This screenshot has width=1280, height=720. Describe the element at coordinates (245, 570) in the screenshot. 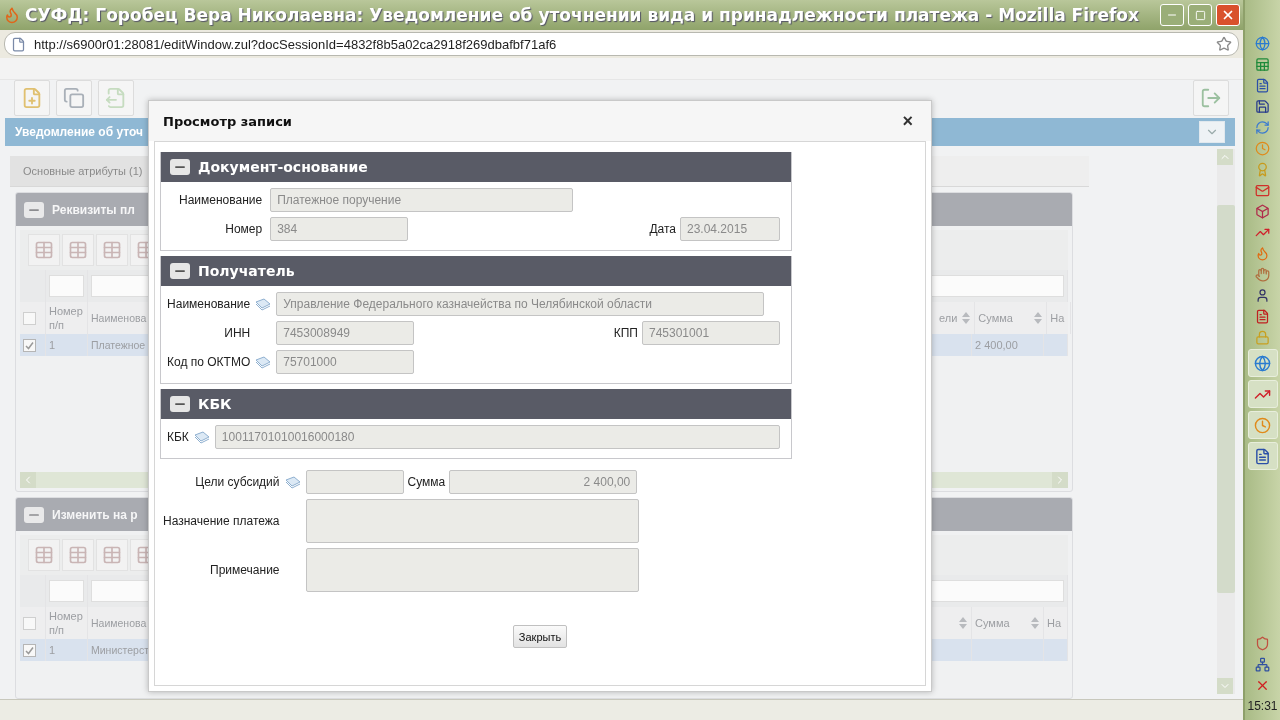

I see `field-label: Примечание` at that location.